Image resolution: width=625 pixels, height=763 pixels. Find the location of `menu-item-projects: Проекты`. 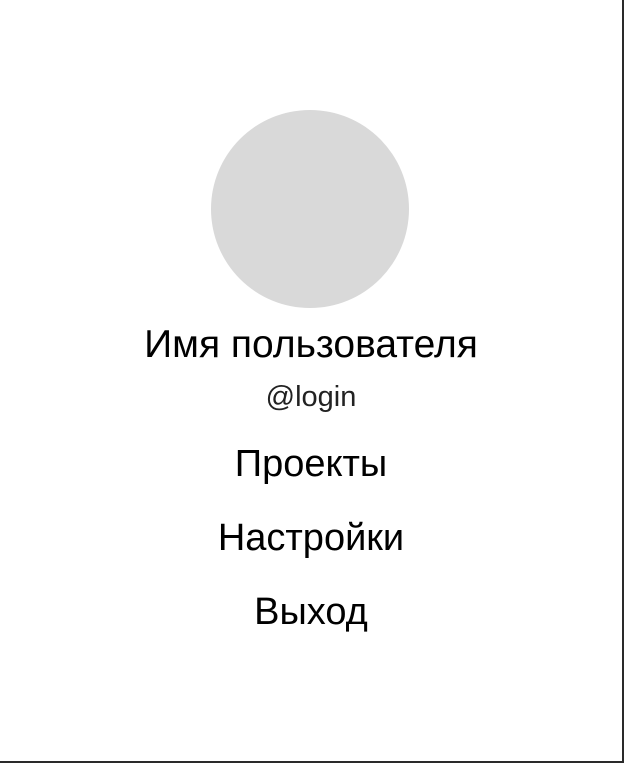

menu-item-projects: Проекты is located at coordinates (311, 464).